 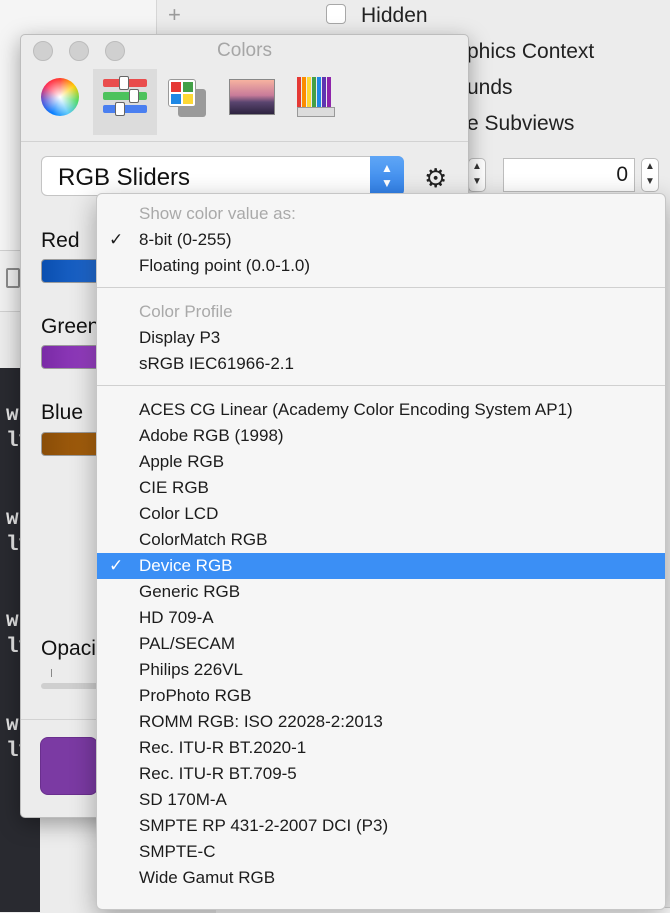 I want to click on menu-item: Wide Gamut RGB, so click(x=381, y=878).